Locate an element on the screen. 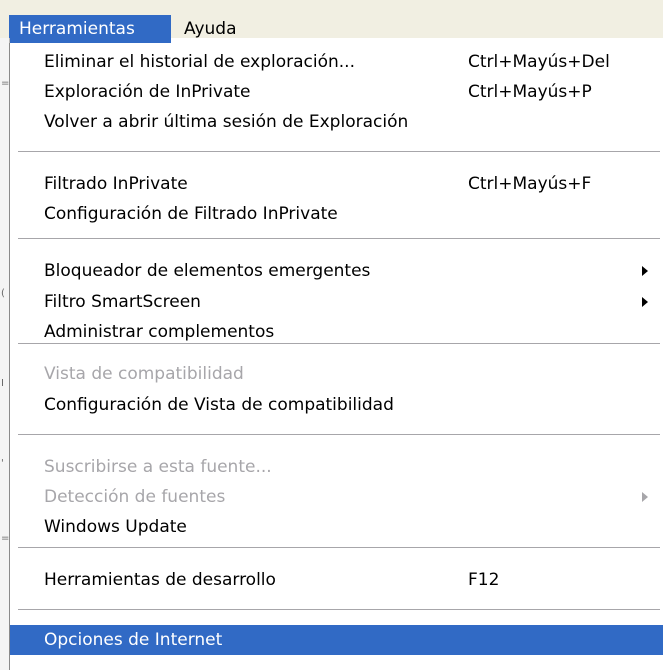 This screenshot has width=663, height=670. menu-item-windows-update: Windows Update is located at coordinates (337, 527).